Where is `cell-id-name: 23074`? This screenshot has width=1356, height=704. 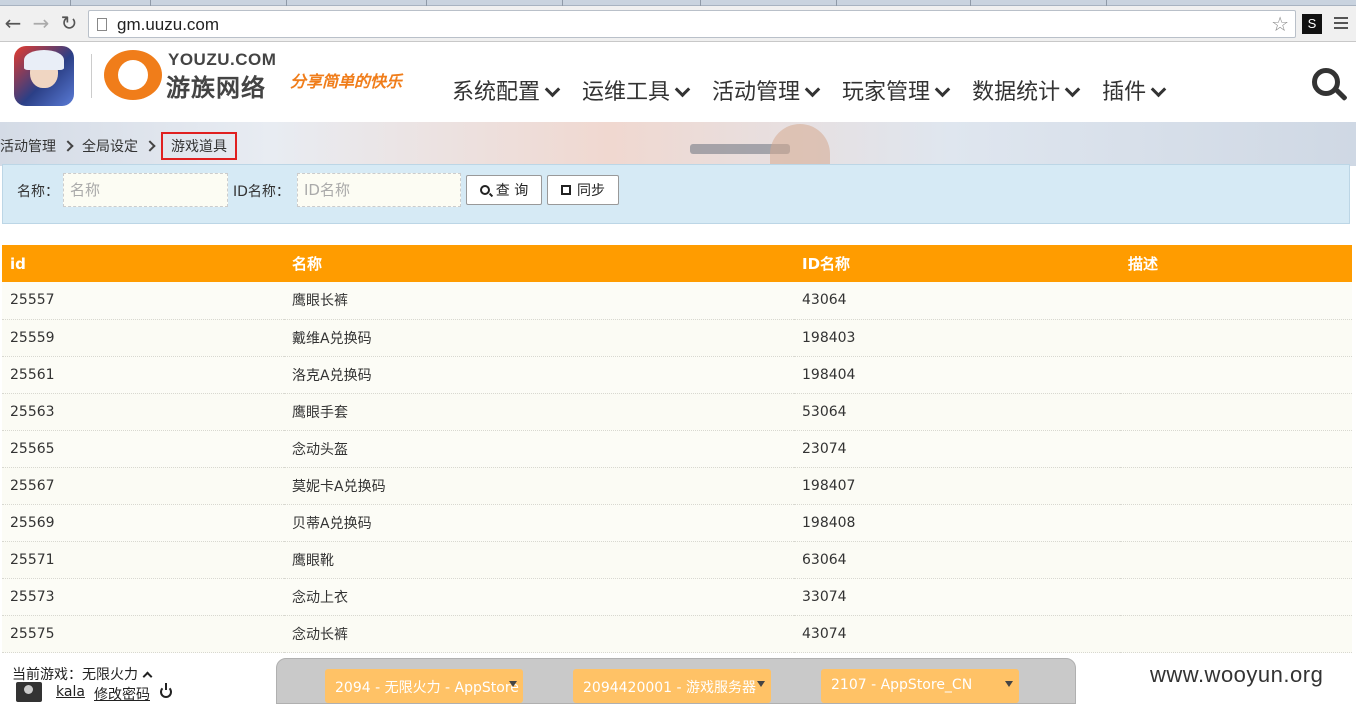 cell-id-name: 23074 is located at coordinates (957, 449).